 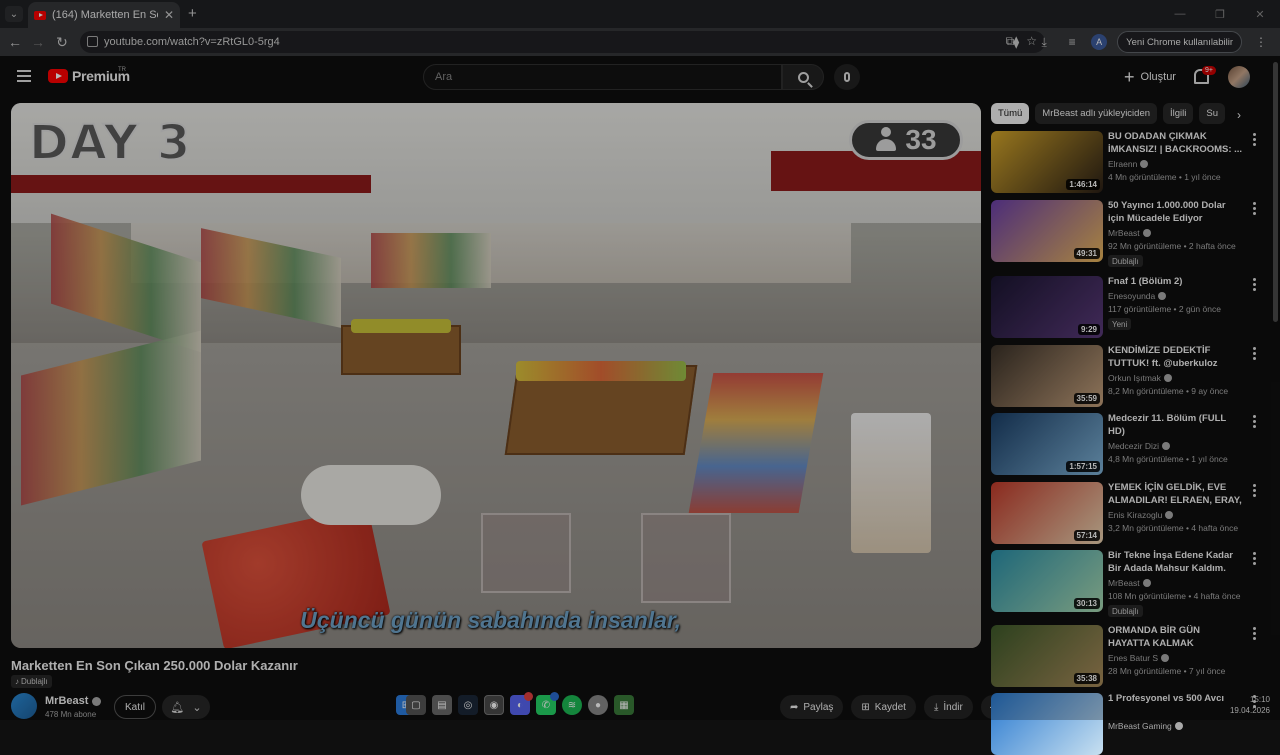 What do you see at coordinates (1047, 656) in the screenshot?
I see `video-thumbnail: 35:38` at bounding box center [1047, 656].